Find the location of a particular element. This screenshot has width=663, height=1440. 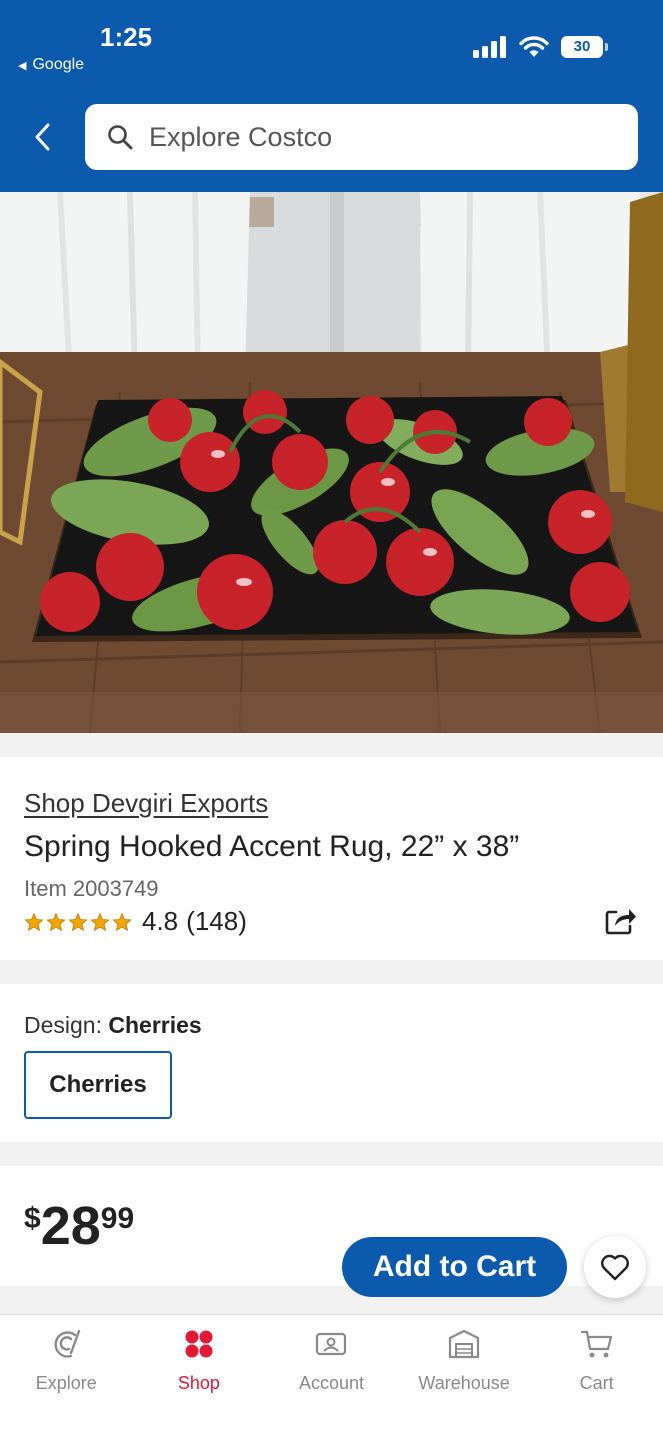

tab-shop: Shop is located at coordinates (199, 1377).